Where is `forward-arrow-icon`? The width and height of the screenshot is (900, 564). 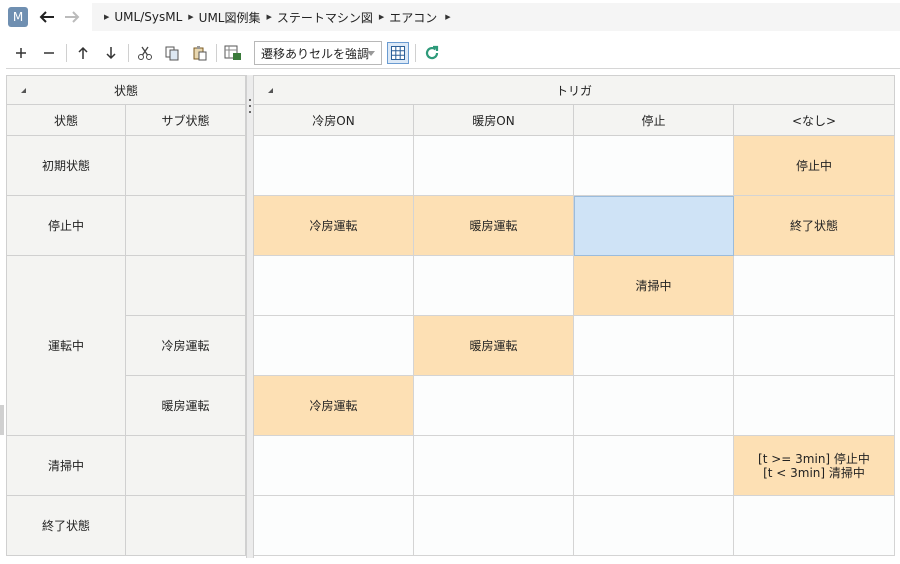
forward-arrow-icon is located at coordinates (72, 17).